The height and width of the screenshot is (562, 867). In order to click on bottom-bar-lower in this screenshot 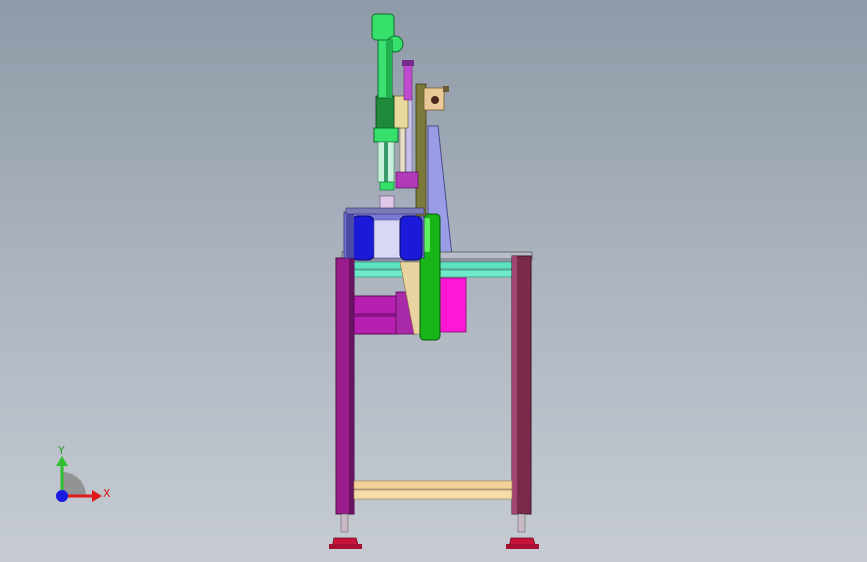, I will do `click(433, 494)`.